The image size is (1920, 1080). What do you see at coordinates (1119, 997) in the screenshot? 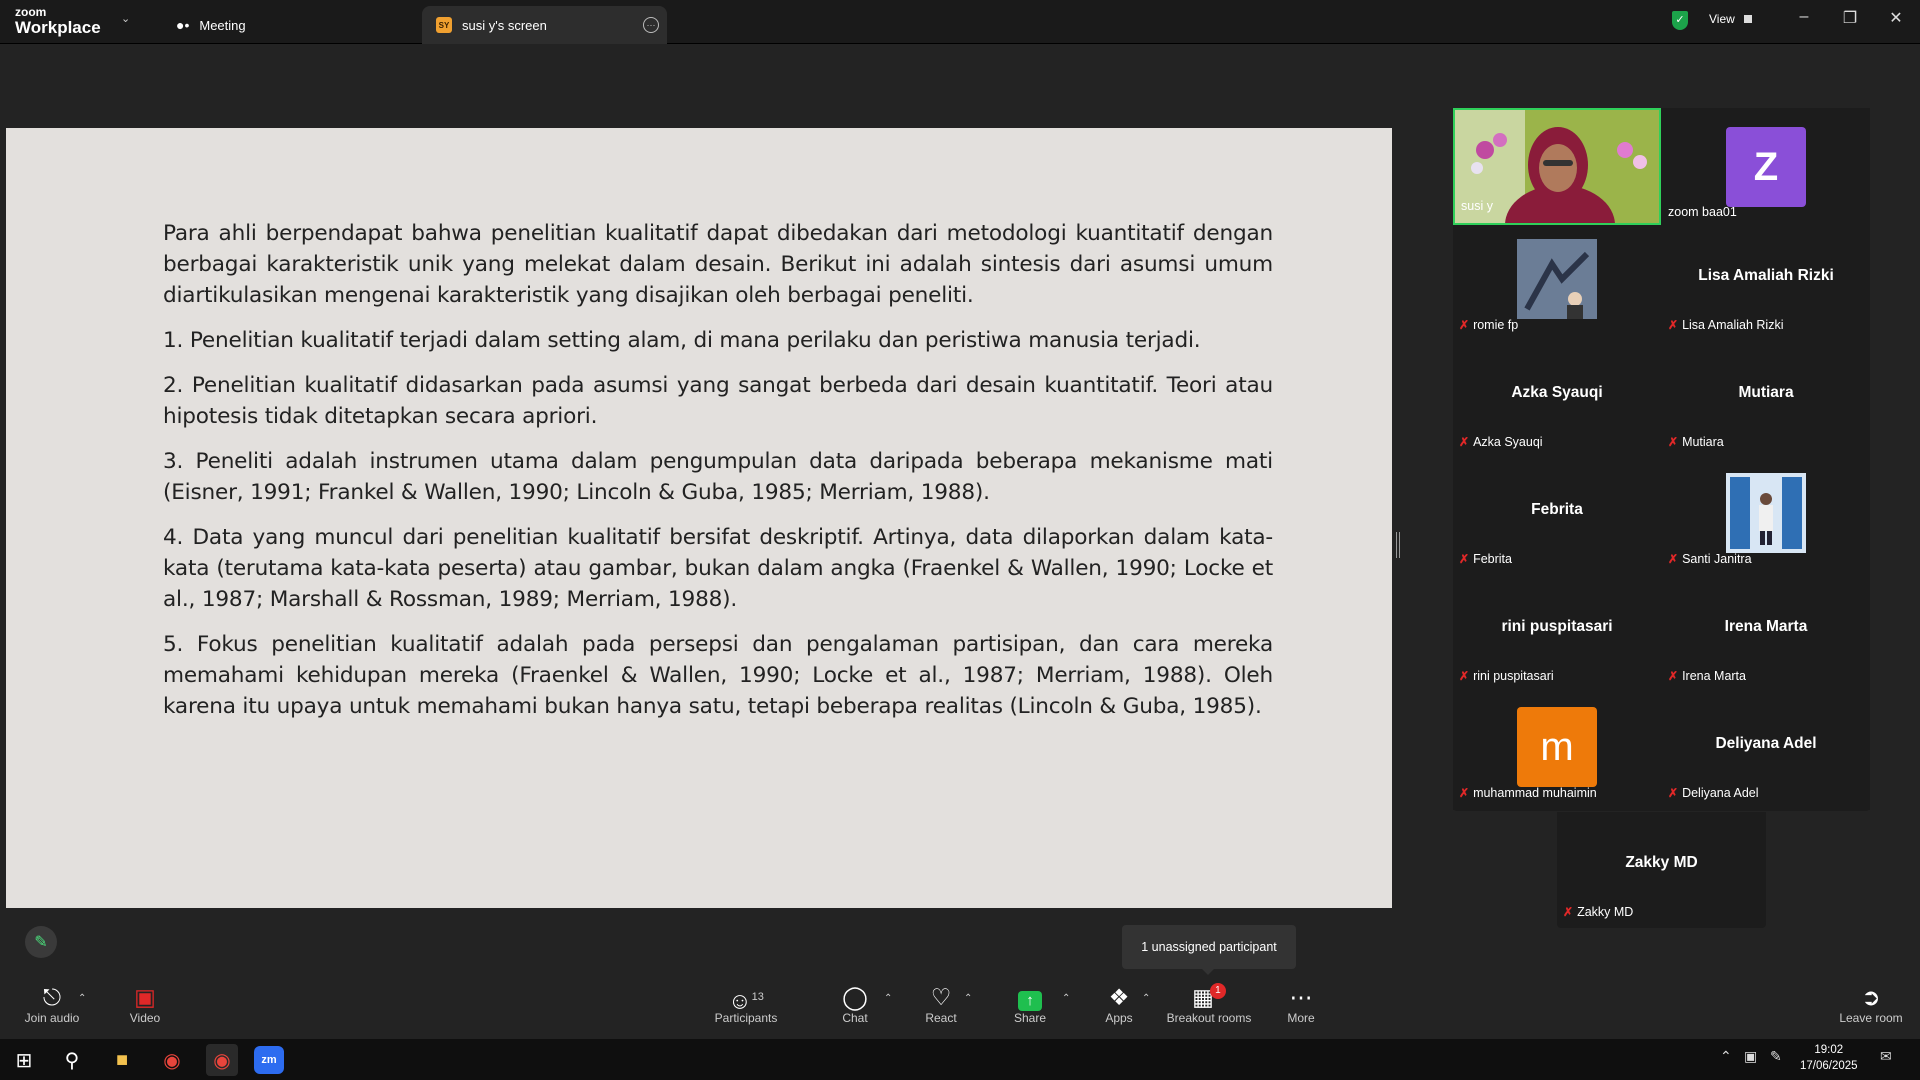
I see `apps-icon: ❖` at bounding box center [1119, 997].